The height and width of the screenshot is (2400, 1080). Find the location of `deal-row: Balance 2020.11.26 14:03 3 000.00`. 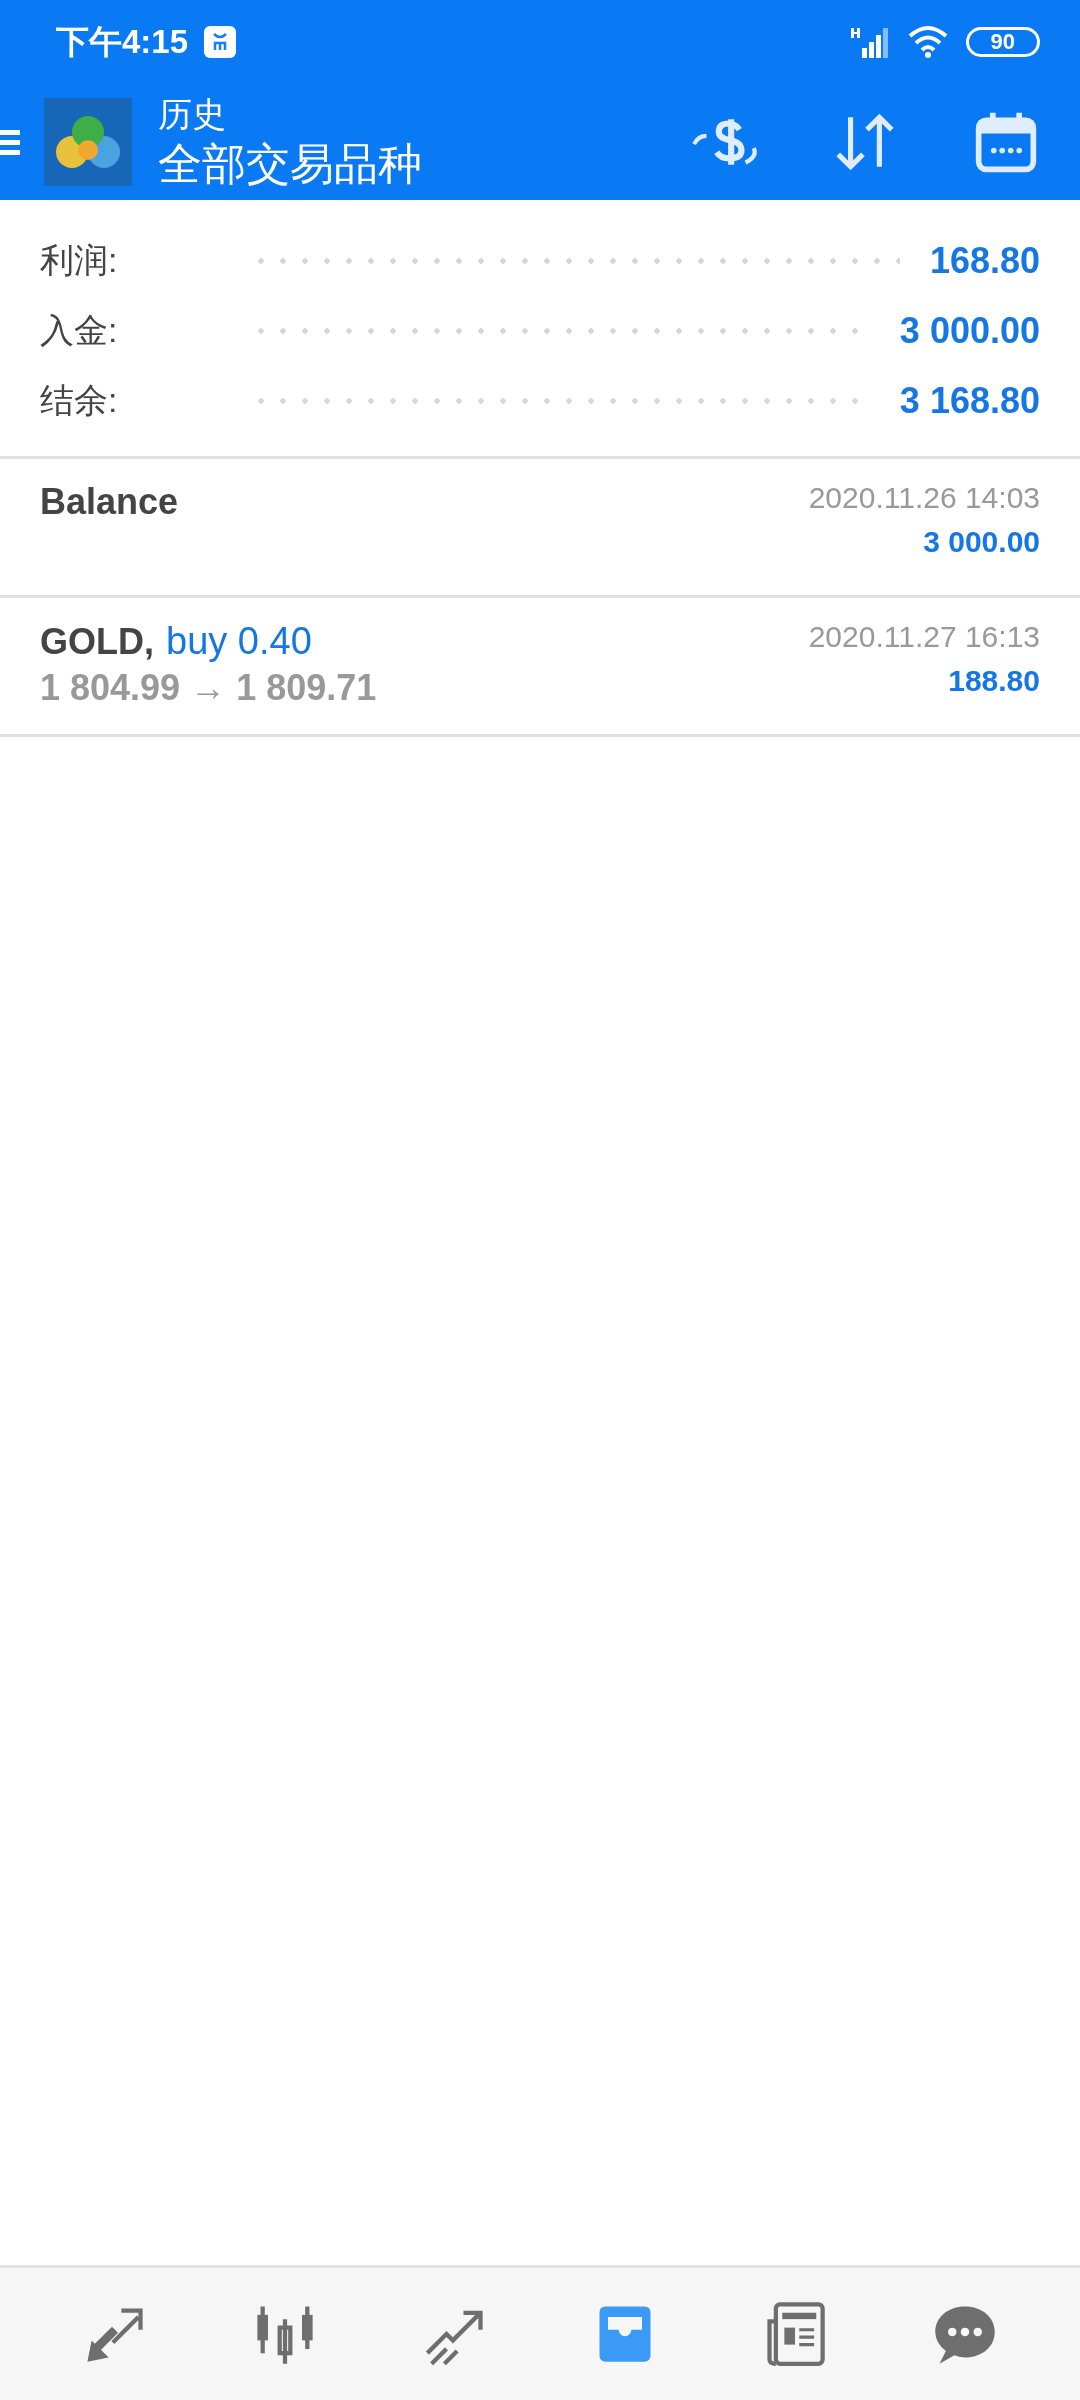

deal-row: Balance 2020.11.26 14:03 3 000.00 is located at coordinates (540, 528).